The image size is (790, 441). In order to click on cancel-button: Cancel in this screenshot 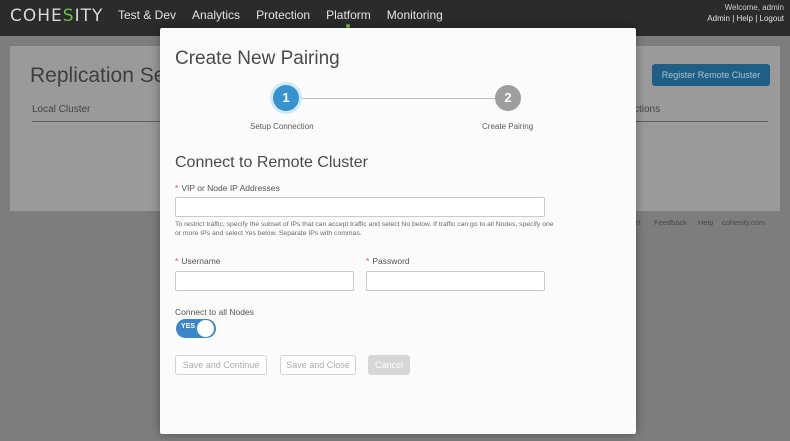, I will do `click(389, 365)`.